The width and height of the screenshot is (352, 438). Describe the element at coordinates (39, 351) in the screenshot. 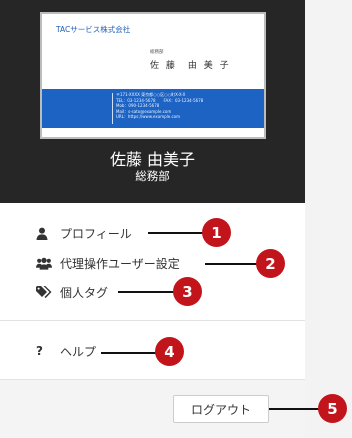

I see `question-mark-icon: ?` at that location.